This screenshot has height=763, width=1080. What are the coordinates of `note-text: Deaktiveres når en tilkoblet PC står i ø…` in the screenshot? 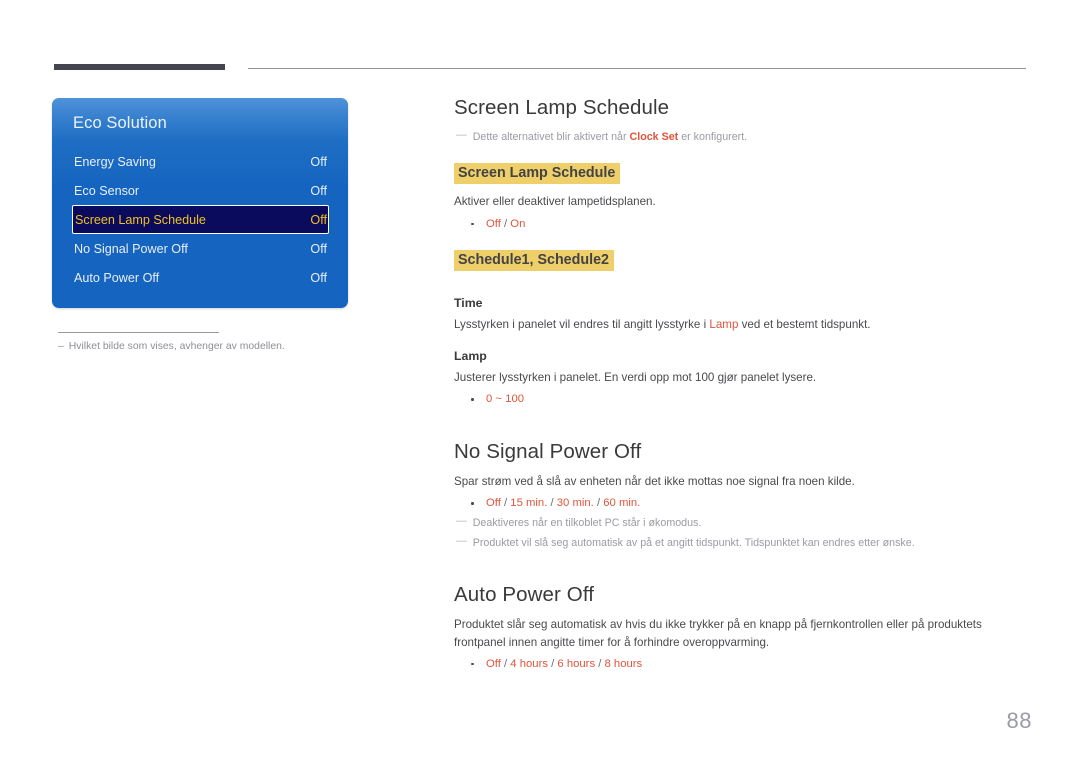 It's located at (587, 523).